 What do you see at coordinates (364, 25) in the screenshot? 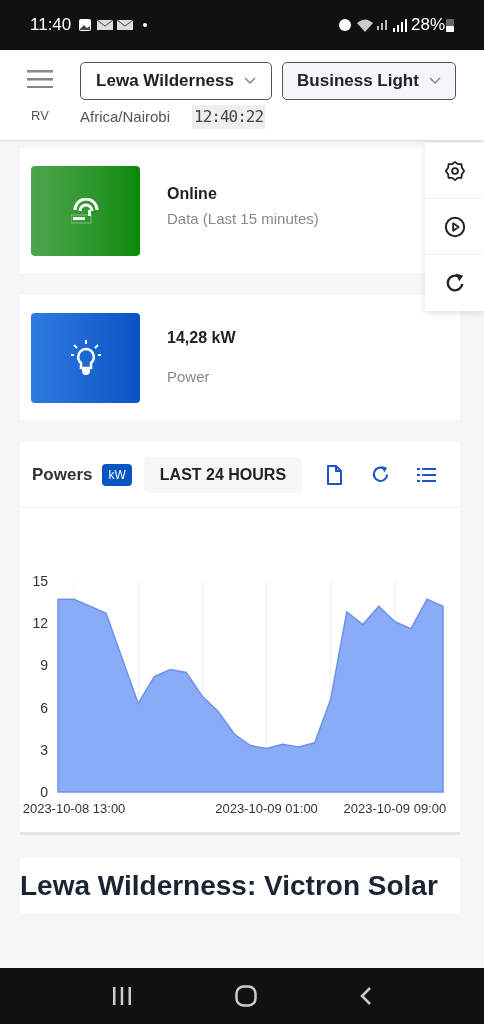
I see `wifi-icon` at bounding box center [364, 25].